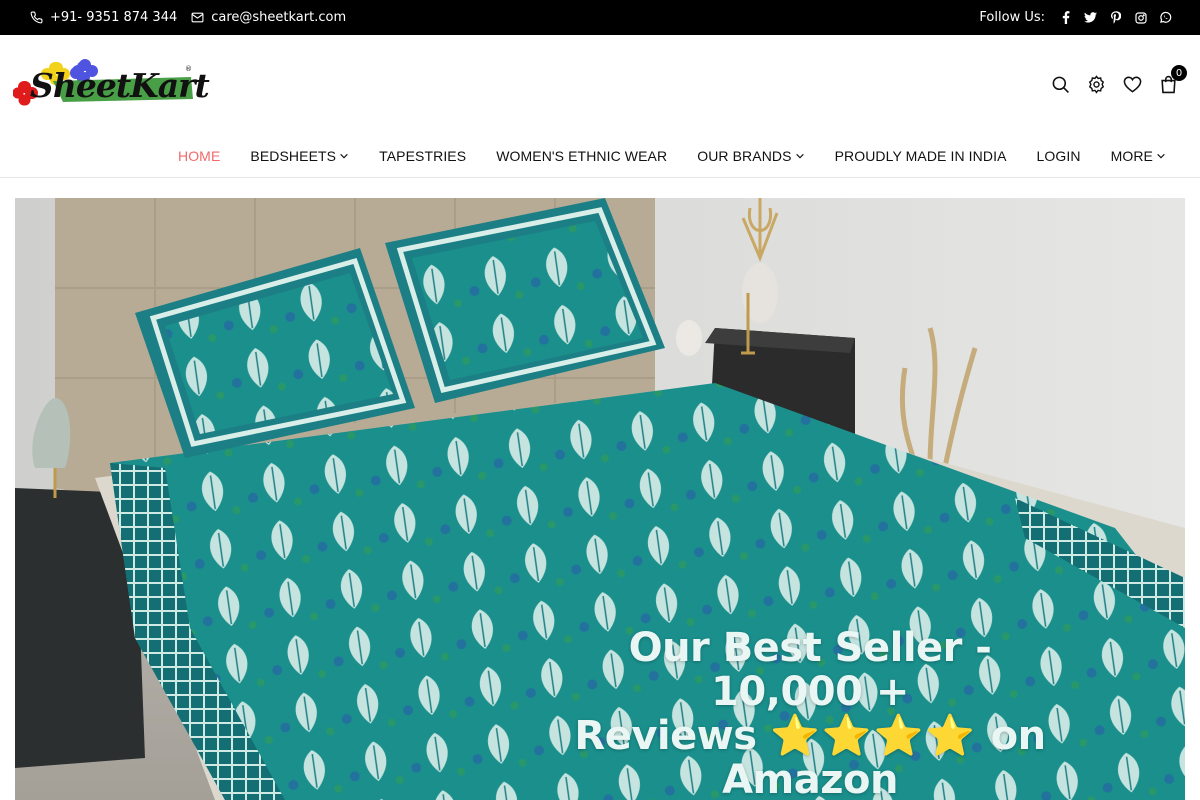 Image resolution: width=1200 pixels, height=800 pixels. Describe the element at coordinates (1065, 17) in the screenshot. I see `facebook-icon` at that location.